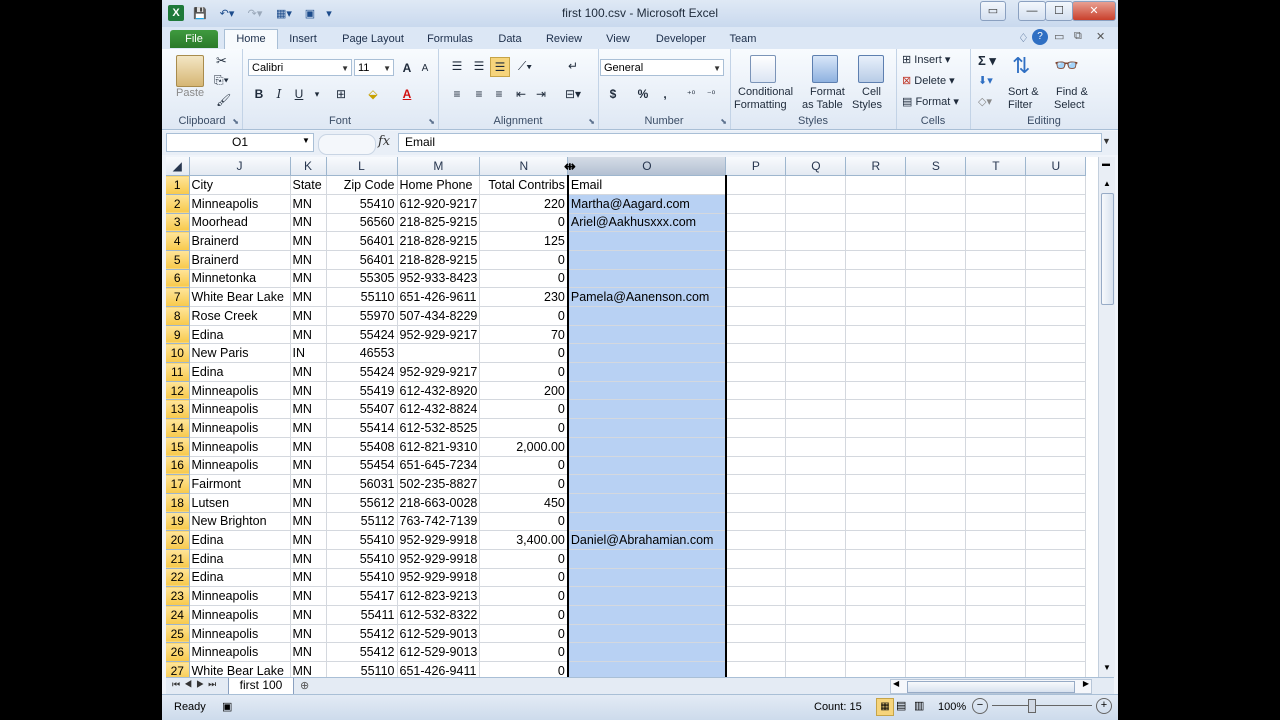  I want to click on cell-zip: 55410, so click(362, 578).